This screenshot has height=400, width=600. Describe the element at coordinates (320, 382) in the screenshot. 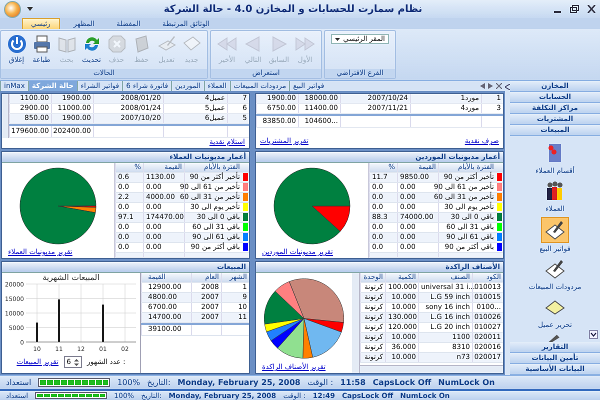

I see `status-label: الوقت :` at that location.